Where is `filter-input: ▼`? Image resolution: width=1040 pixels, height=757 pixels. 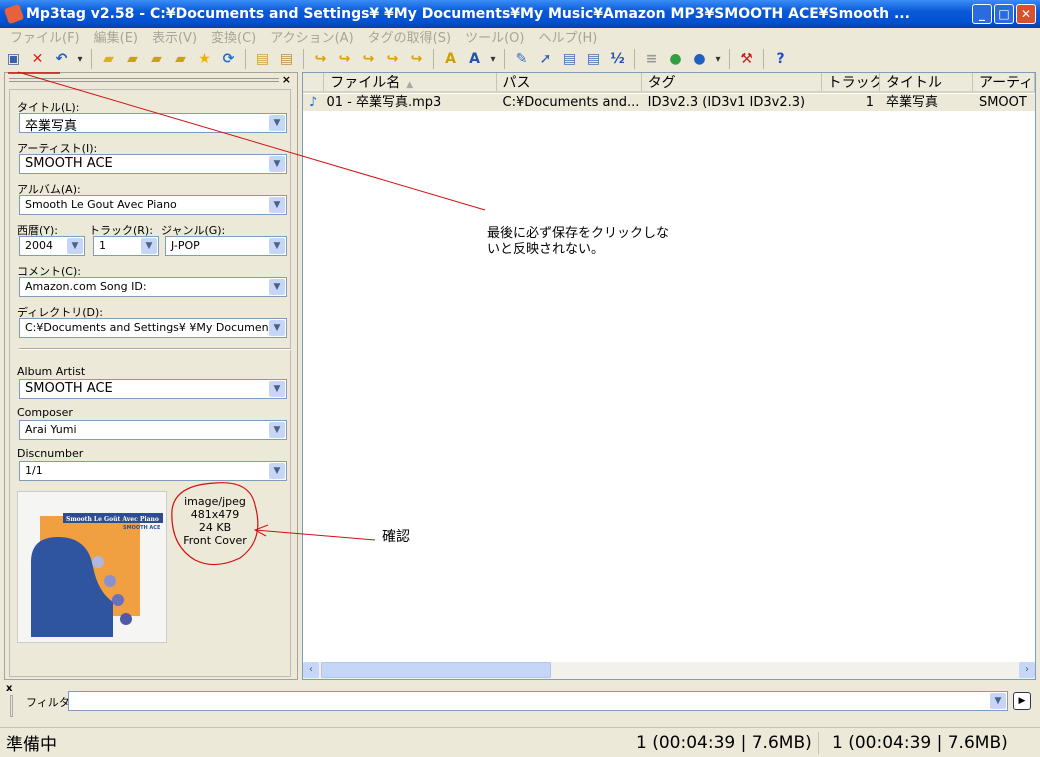
filter-input: ▼ is located at coordinates (538, 701).